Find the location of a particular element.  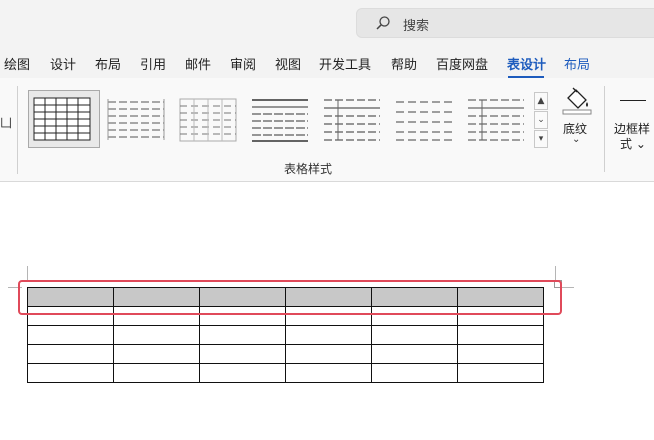

header-row-highlight is located at coordinates (290, 297).